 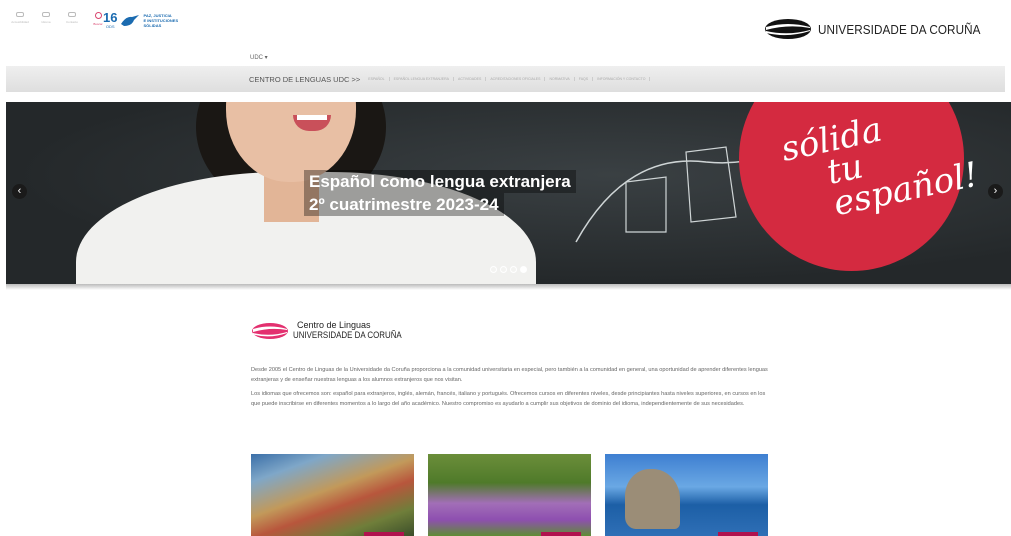 I want to click on cl-logo-text: Centro de Linguas UNIVERSIDADE DA CORUÑA, so click(x=355, y=330).